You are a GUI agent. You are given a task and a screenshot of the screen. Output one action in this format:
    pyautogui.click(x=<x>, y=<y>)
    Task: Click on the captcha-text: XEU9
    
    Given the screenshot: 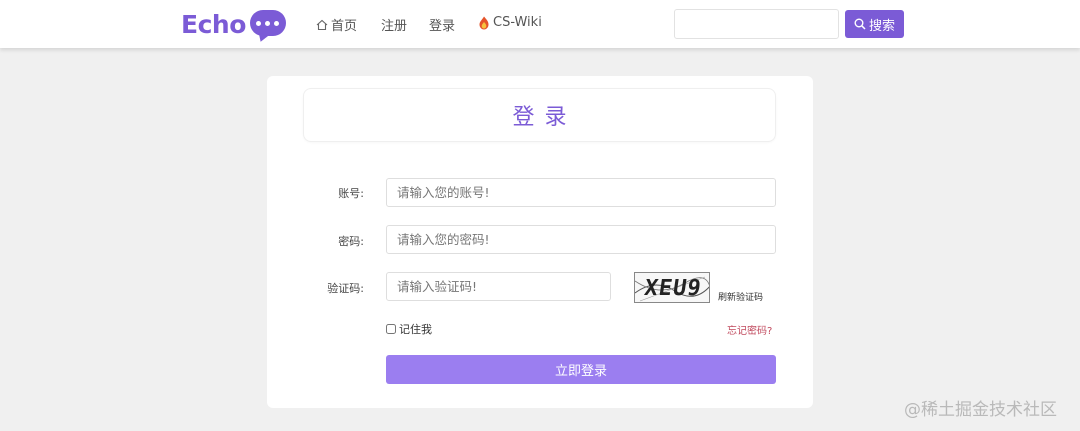 What is the action you would take?
    pyautogui.click(x=673, y=288)
    